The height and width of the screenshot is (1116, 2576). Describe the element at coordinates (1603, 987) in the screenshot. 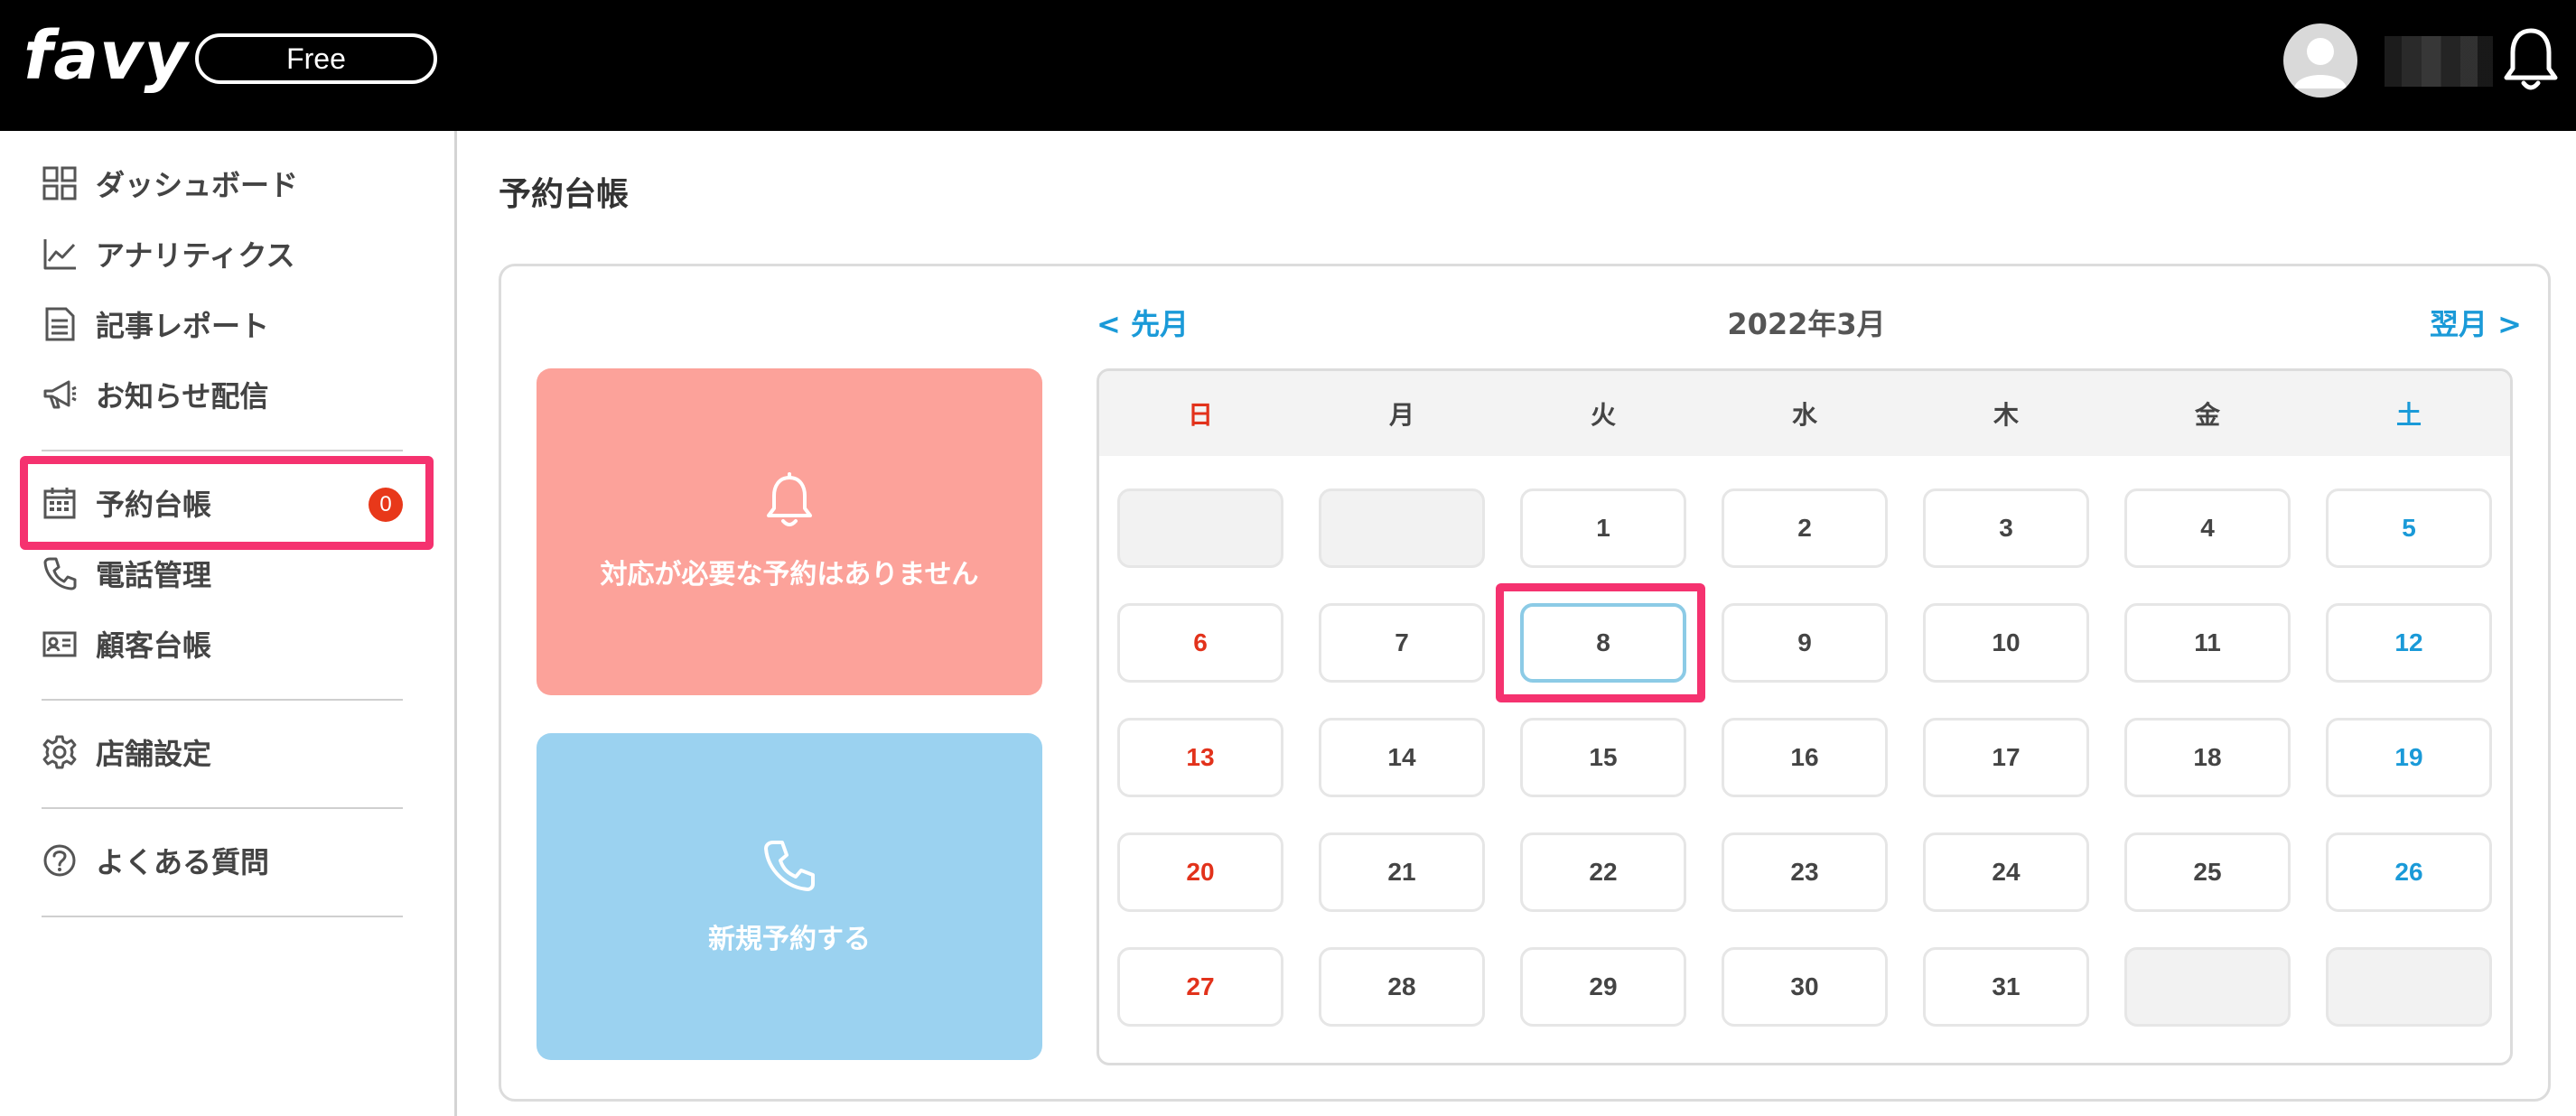

I see `calendar-day-29: 29` at that location.